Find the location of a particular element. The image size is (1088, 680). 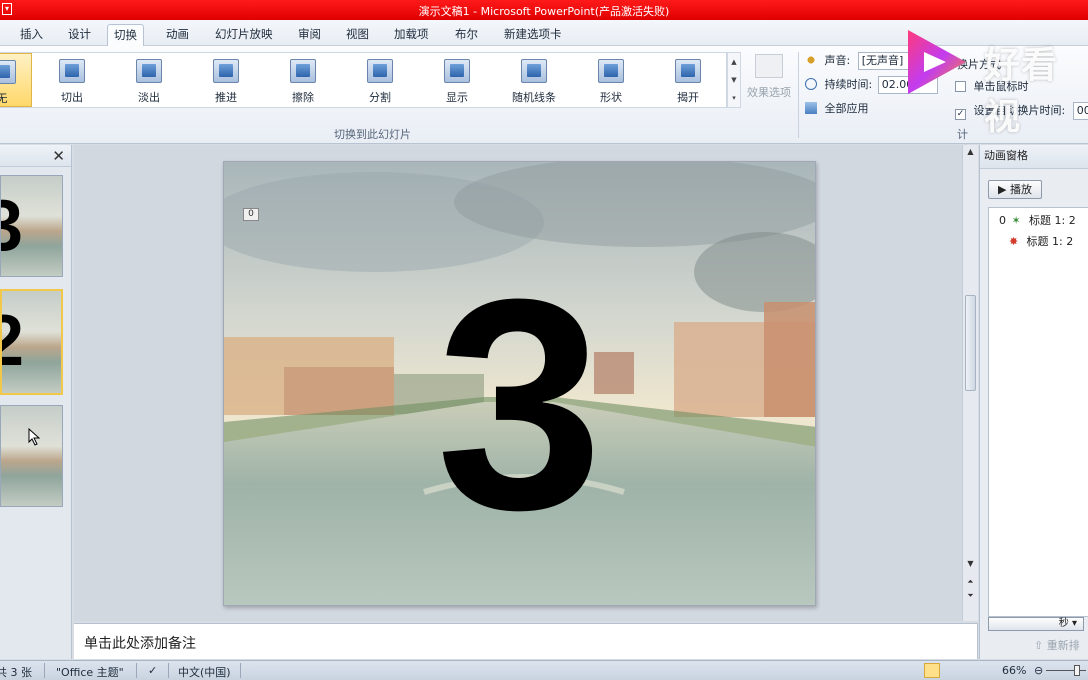

transition-random-bars: 随机线条 is located at coordinates (534, 80).